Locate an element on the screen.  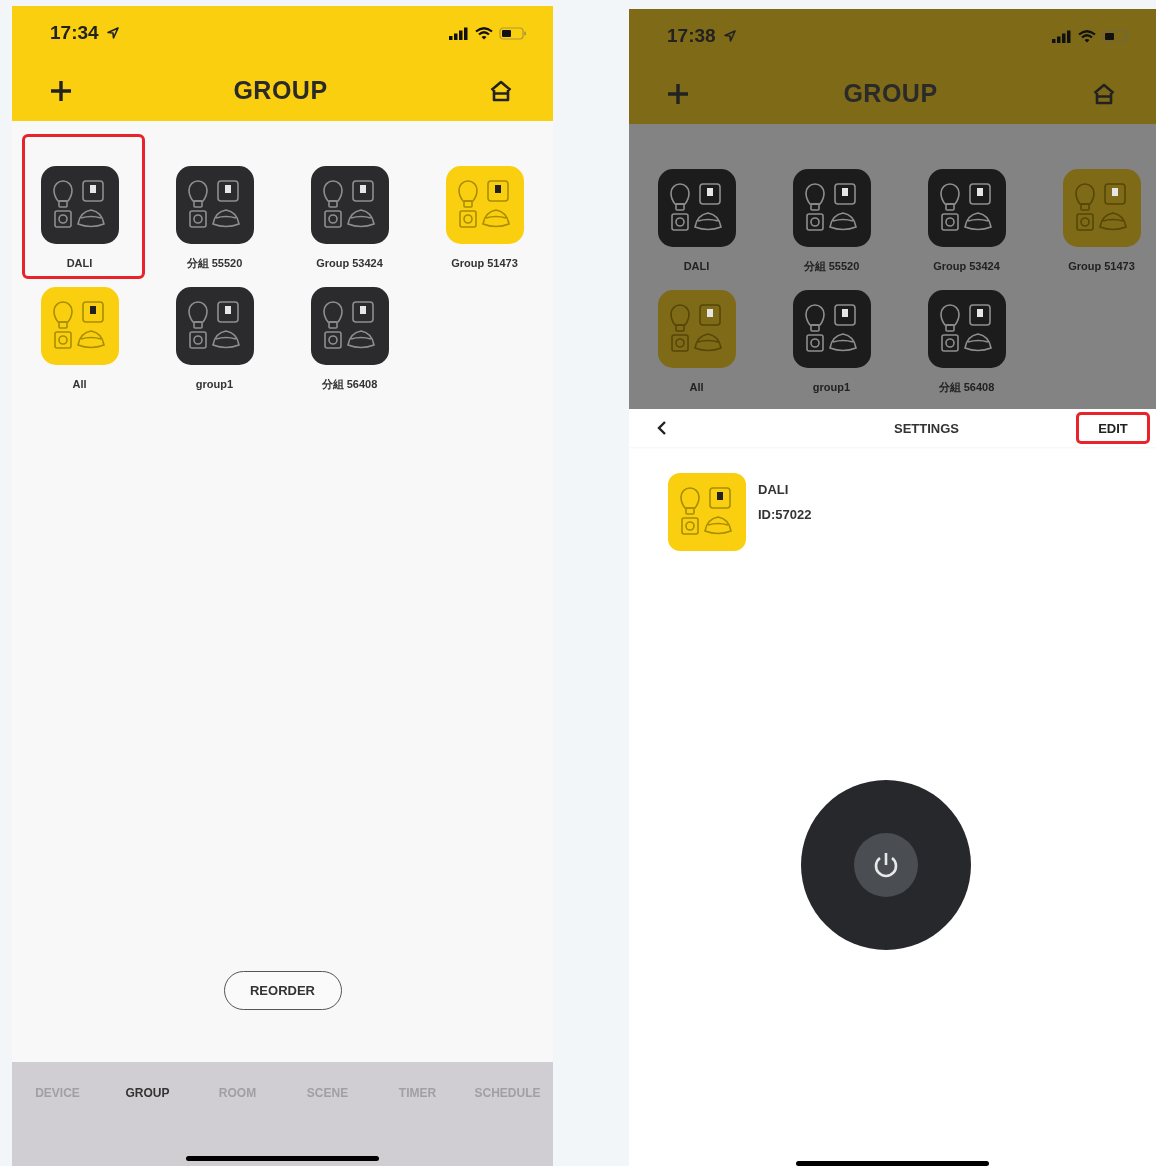
status-time: 17:34 is located at coordinates (74, 33).